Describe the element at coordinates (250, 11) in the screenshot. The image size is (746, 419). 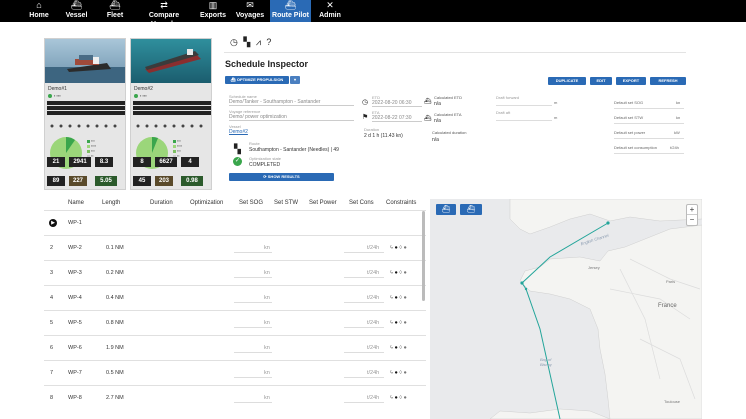
I see `nav-voyages: ✉ Voyages` at that location.